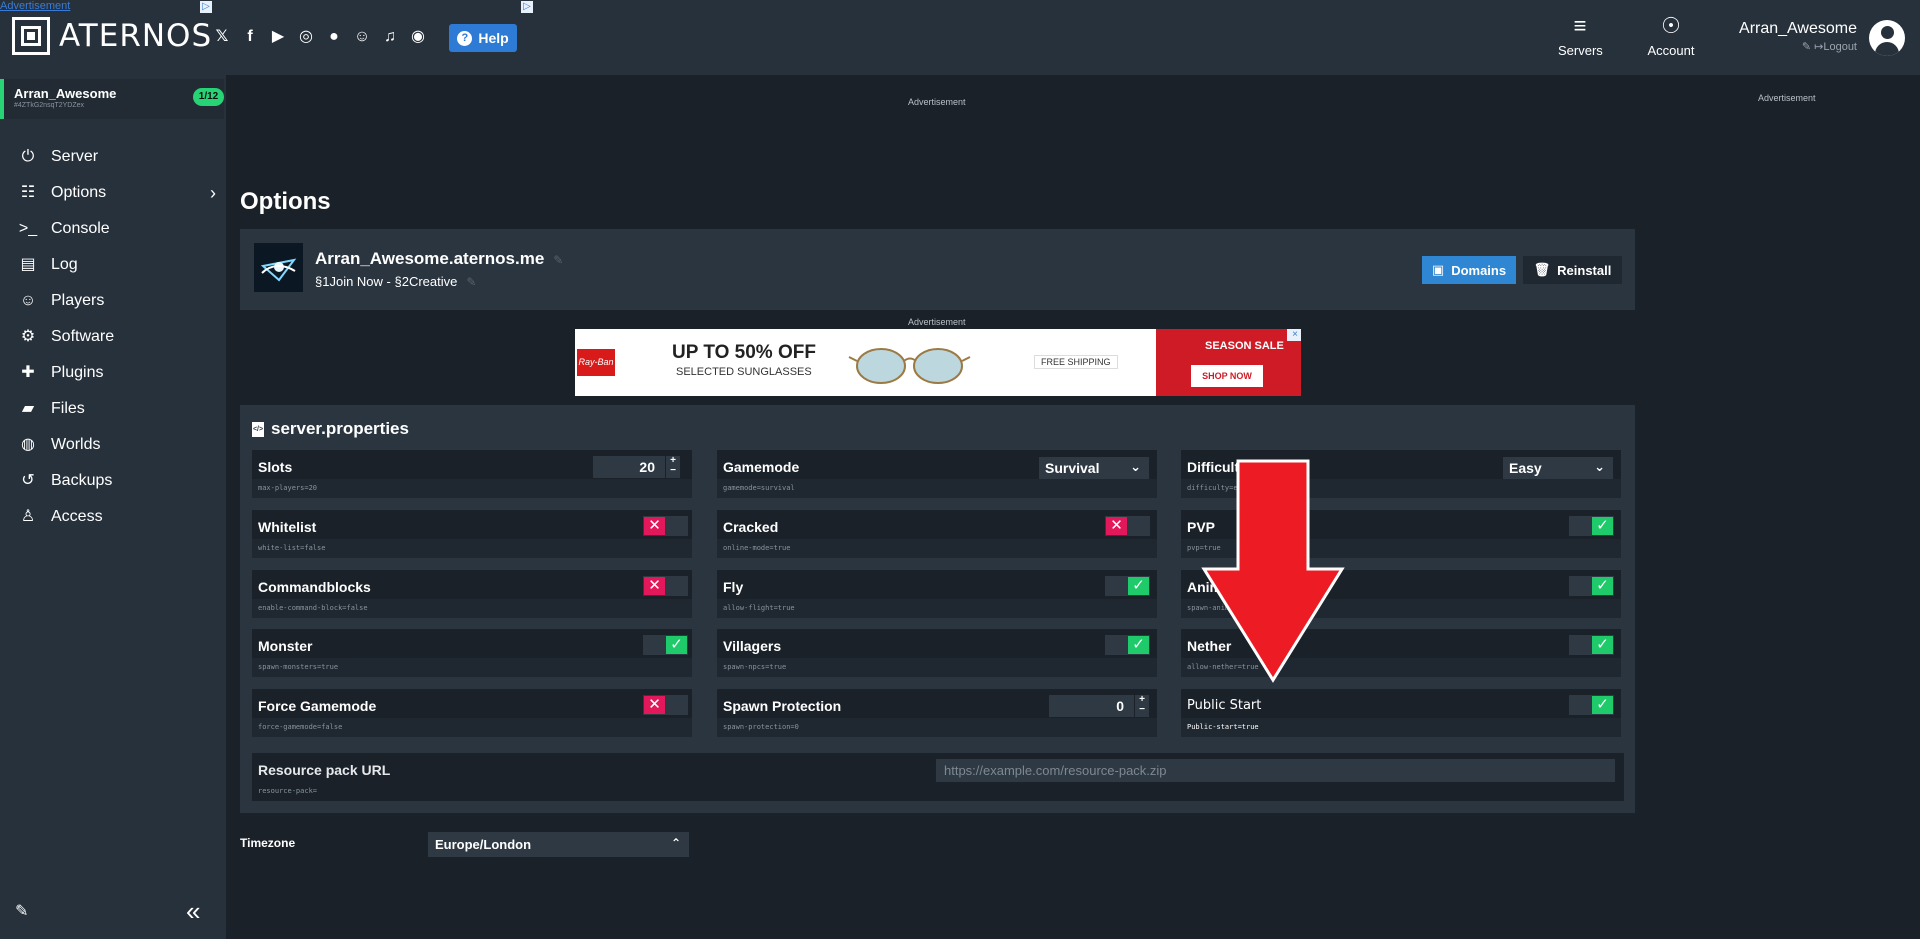 The image size is (1920, 939). What do you see at coordinates (1295, 335) in the screenshot?
I see `ad-close-icon: ×` at bounding box center [1295, 335].